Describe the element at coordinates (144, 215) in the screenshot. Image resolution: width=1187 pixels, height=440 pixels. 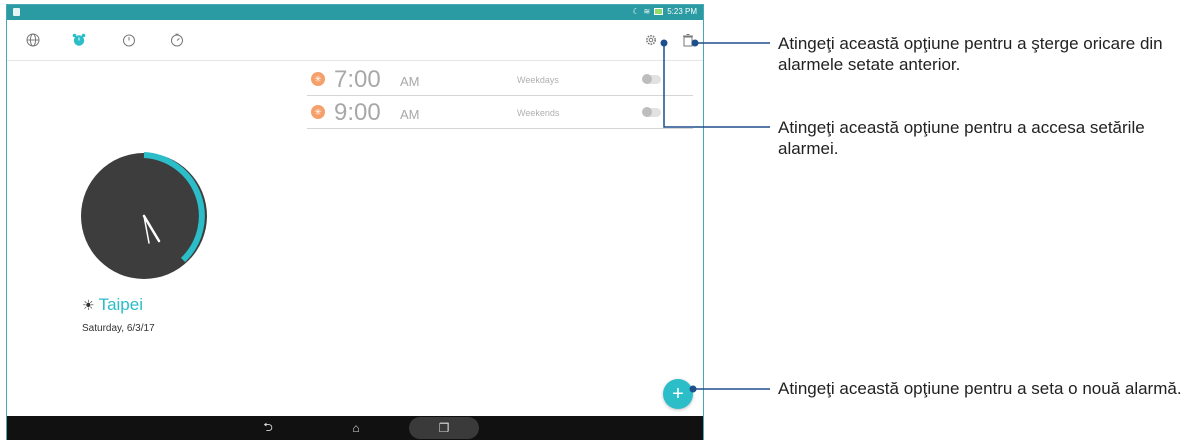
I see `analog-clock` at that location.